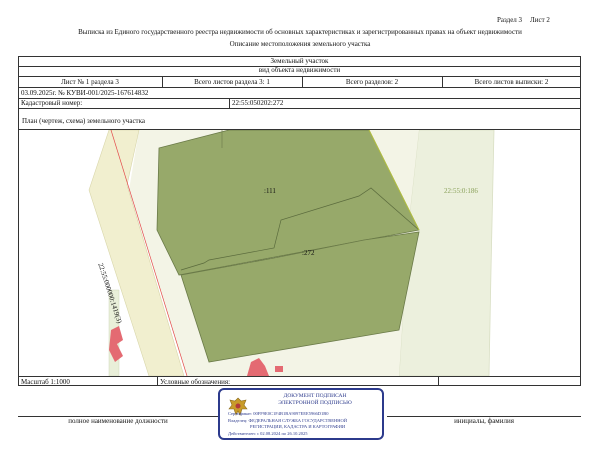  I want to click on name-caption: инициалы, фамилия, so click(484, 421).